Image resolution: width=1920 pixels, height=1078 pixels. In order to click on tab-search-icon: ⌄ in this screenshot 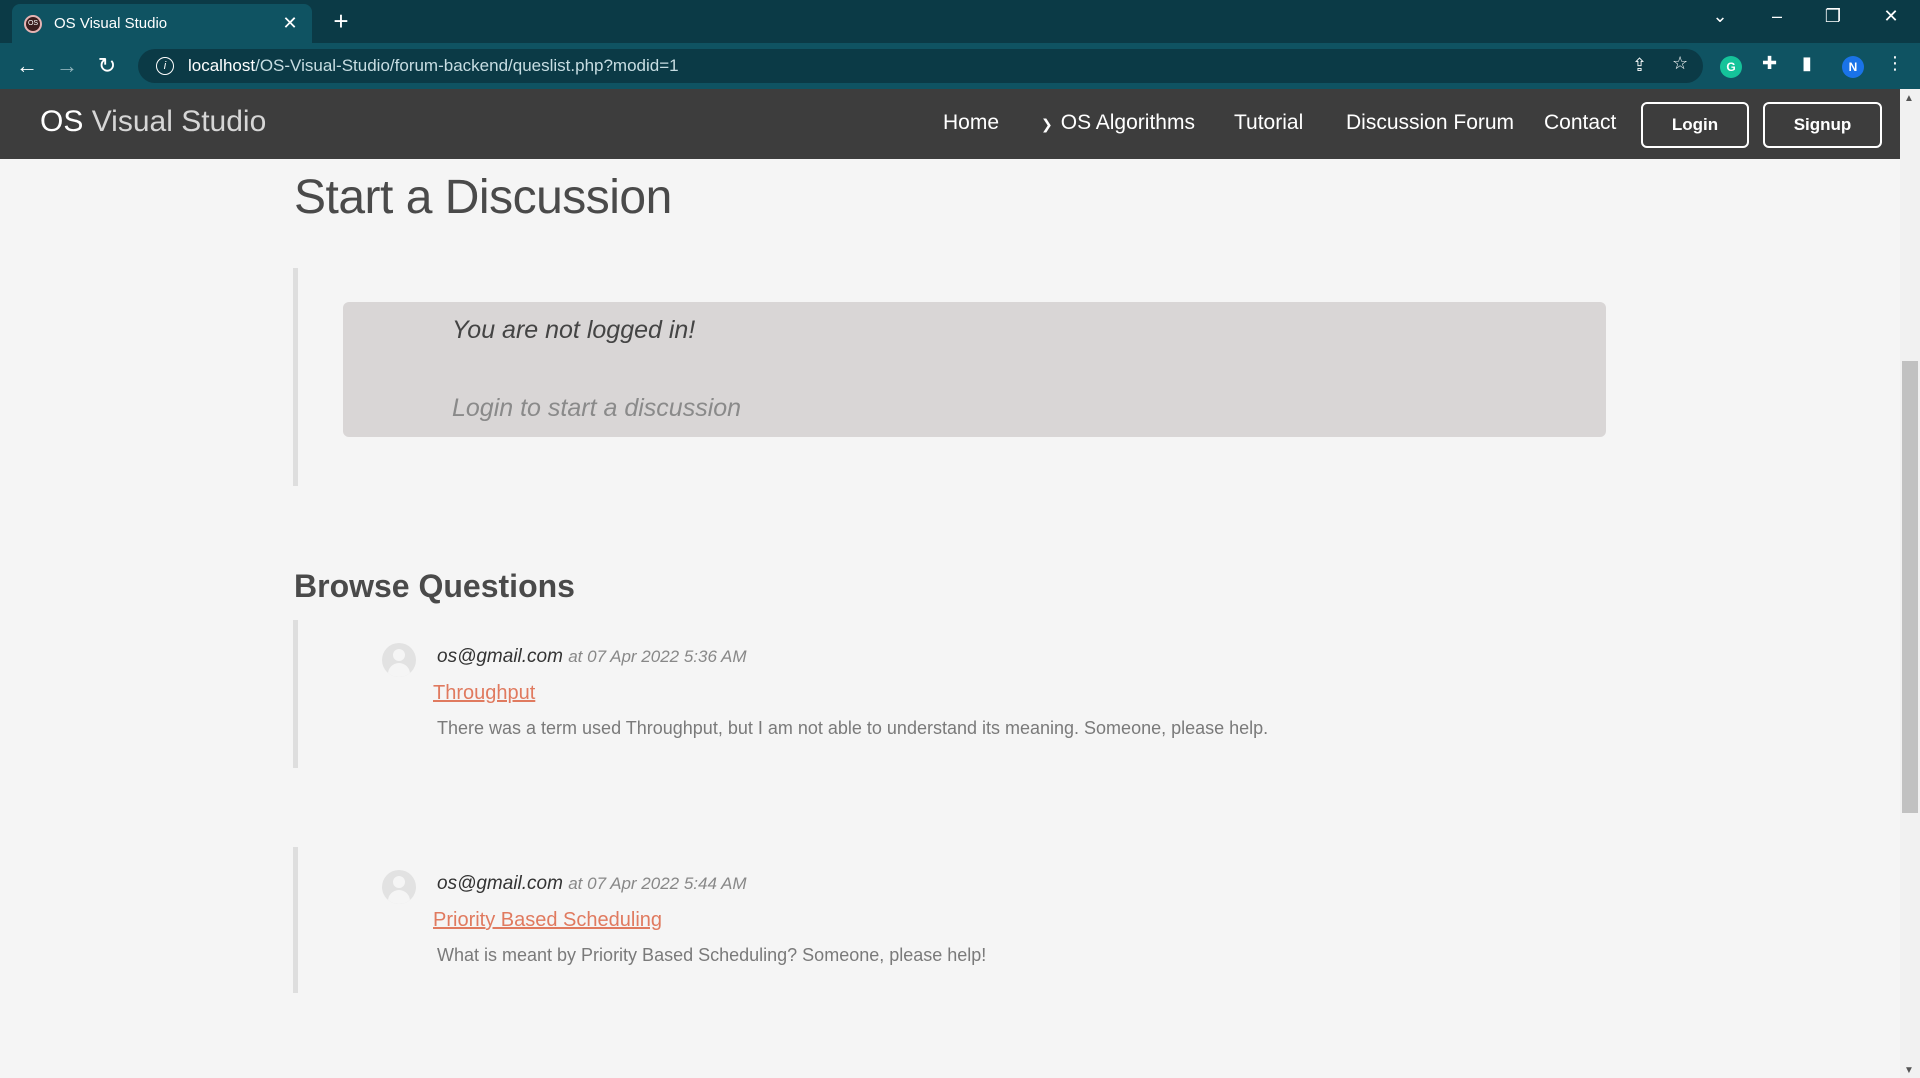, I will do `click(1720, 16)`.